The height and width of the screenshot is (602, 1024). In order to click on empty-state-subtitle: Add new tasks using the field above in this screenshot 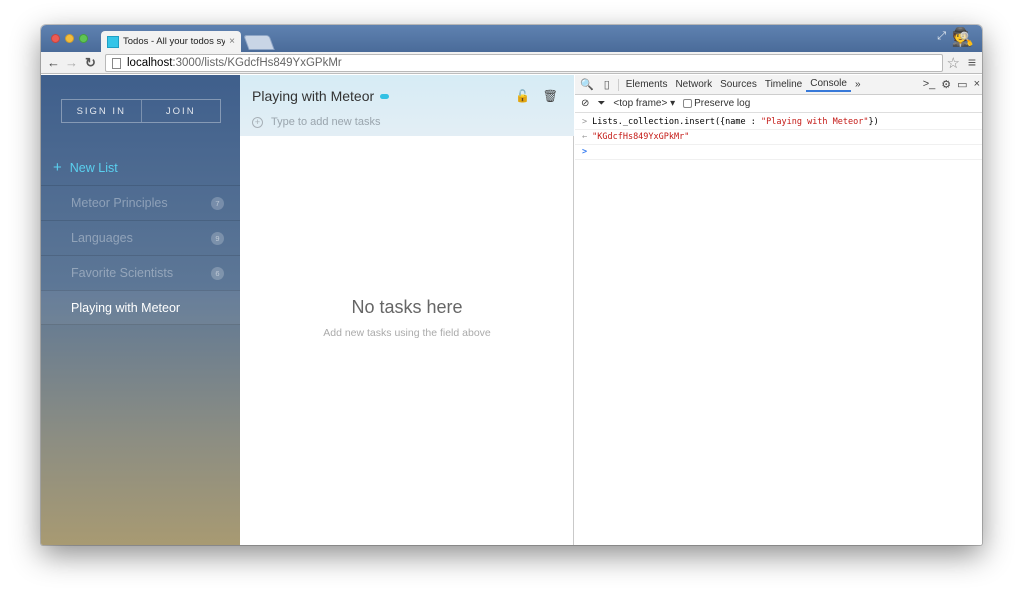, I will do `click(407, 333)`.